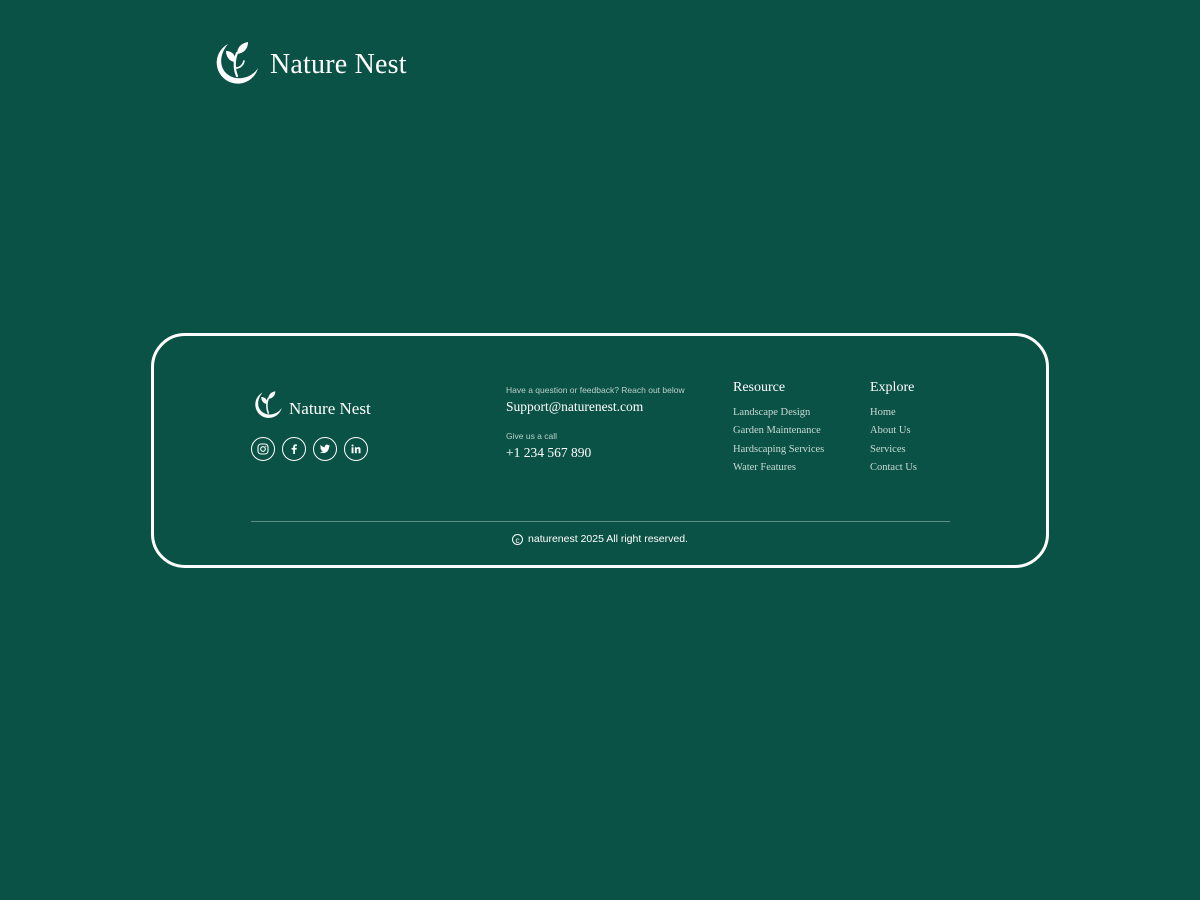 The width and height of the screenshot is (1200, 900). I want to click on footer-logo: Nature Nest, so click(311, 408).